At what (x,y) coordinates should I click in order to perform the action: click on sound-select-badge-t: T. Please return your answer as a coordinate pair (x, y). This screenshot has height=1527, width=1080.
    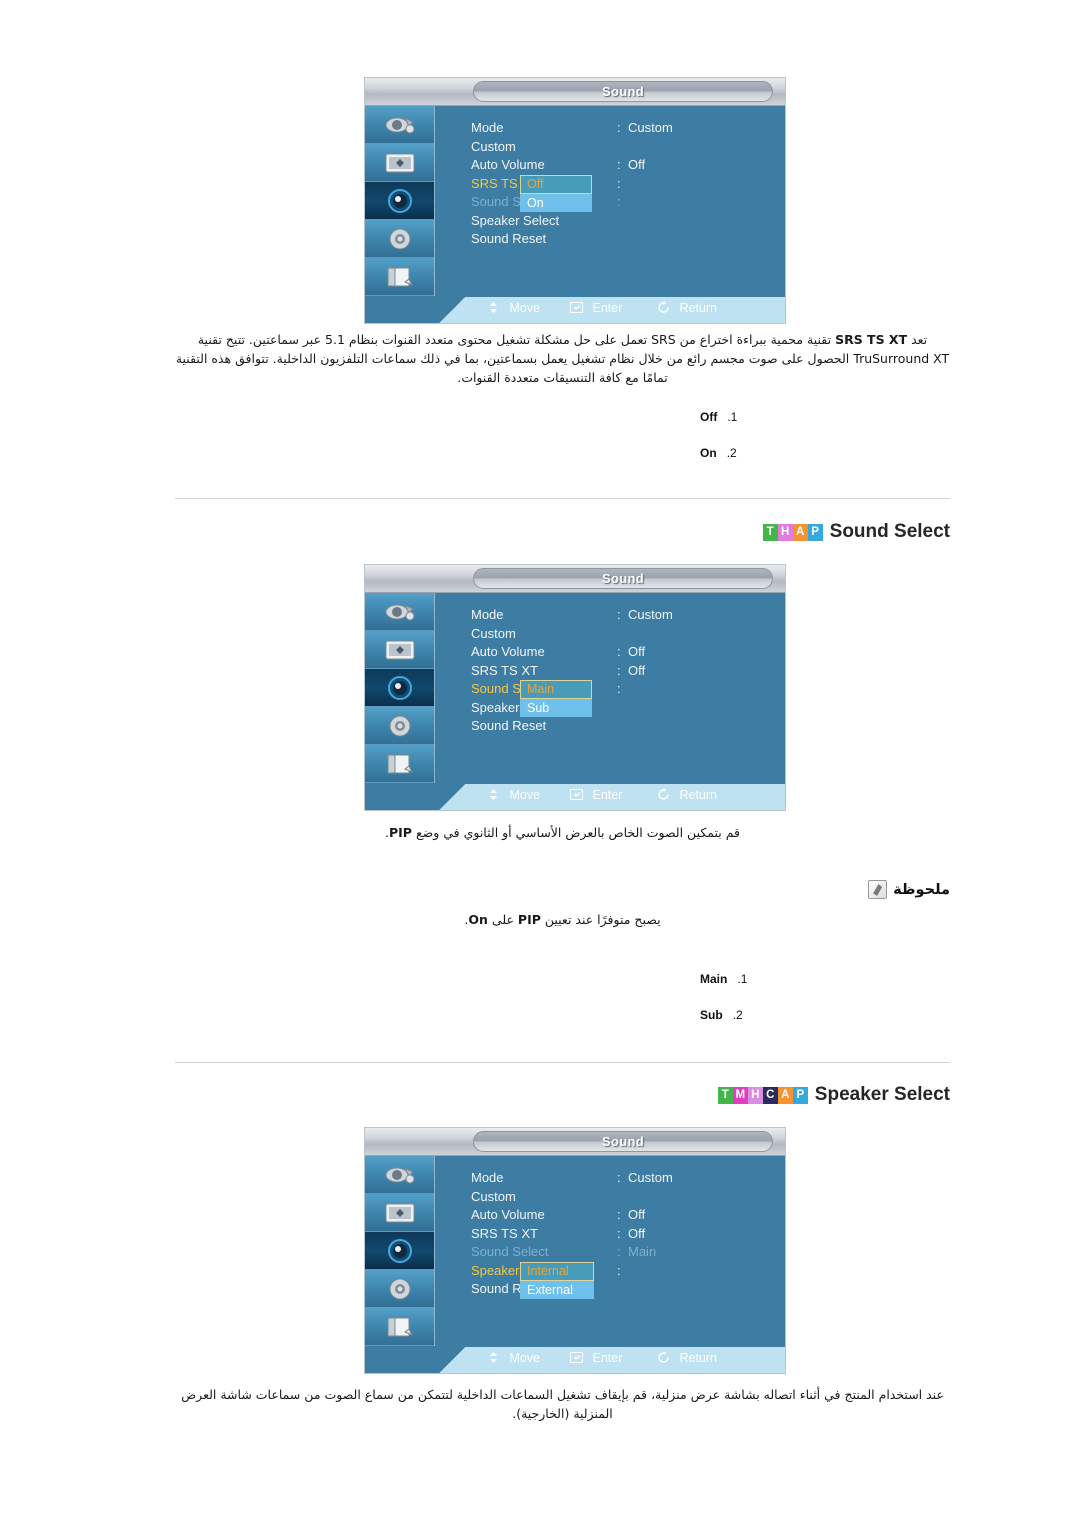
    Looking at the image, I should click on (770, 532).